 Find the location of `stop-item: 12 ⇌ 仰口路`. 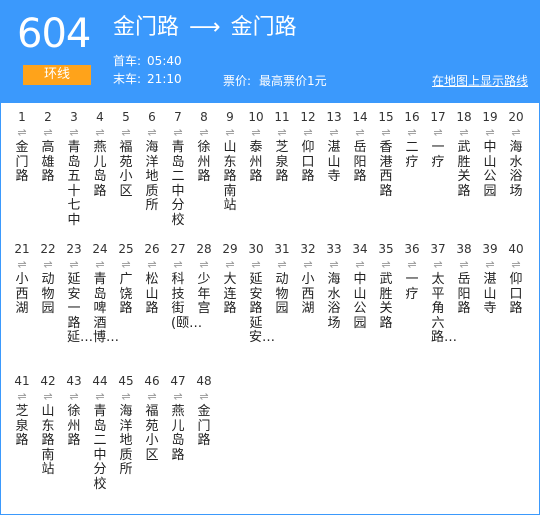

stop-item: 12 ⇌ 仰口路 is located at coordinates (308, 147).